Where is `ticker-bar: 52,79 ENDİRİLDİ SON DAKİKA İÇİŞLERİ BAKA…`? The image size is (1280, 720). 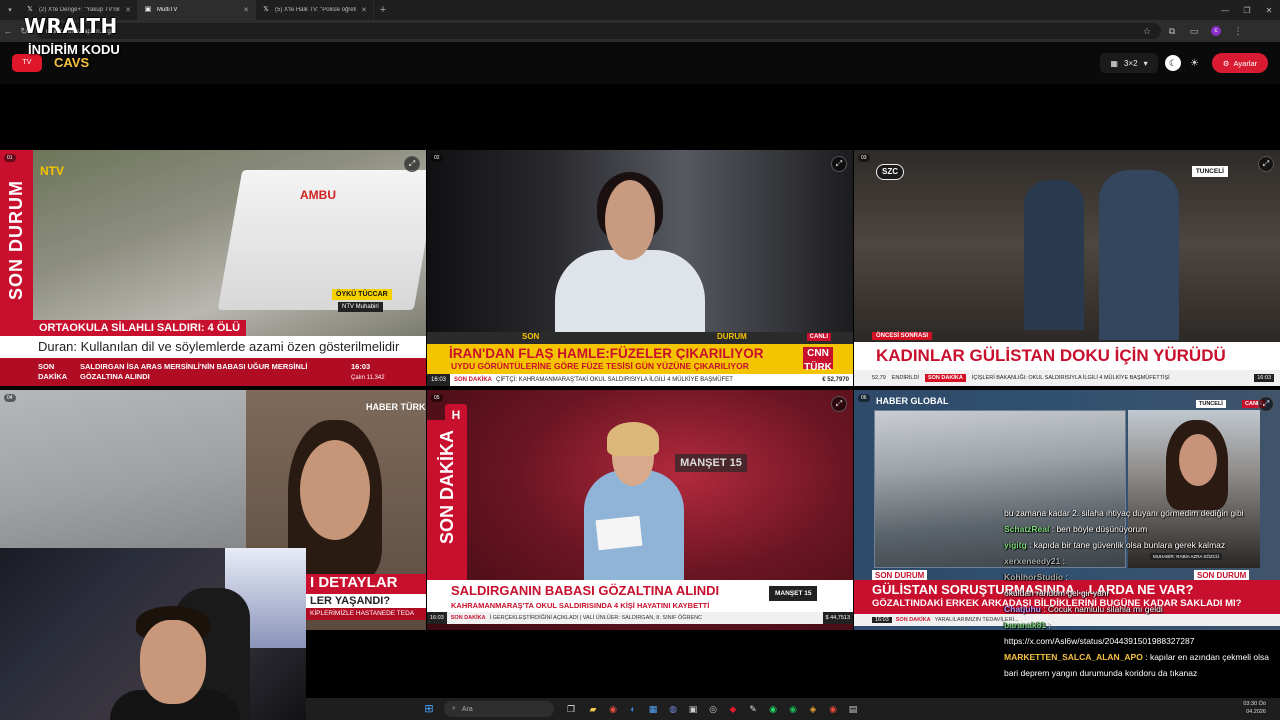 ticker-bar: 52,79 ENDİRİLDİ SON DAKİKA İÇİŞLERİ BAKA… is located at coordinates (1067, 378).